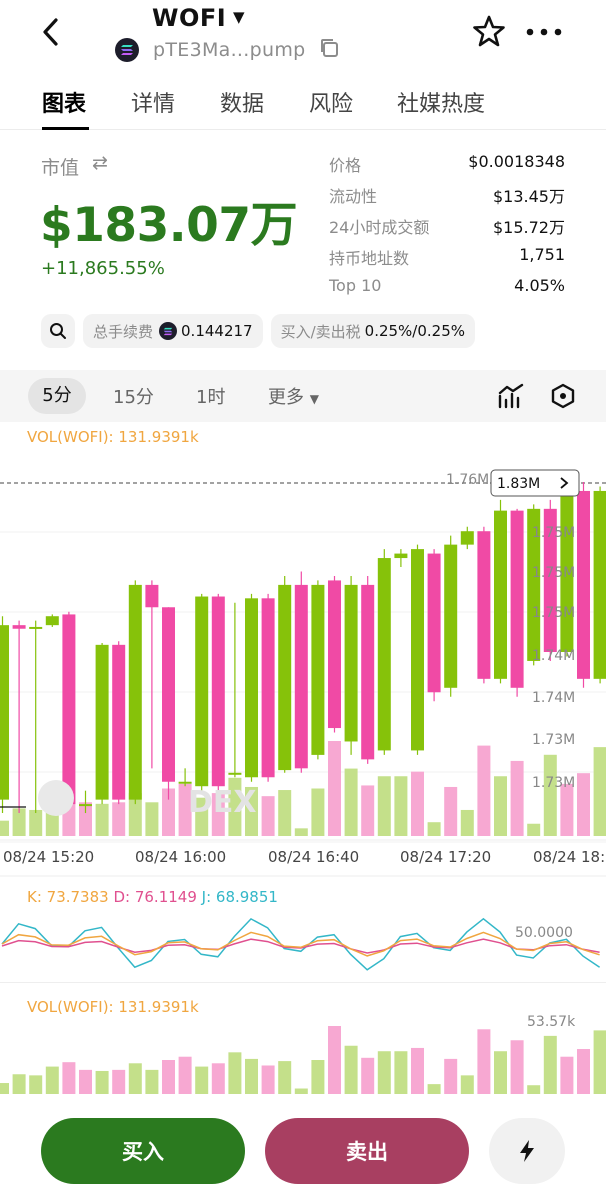  Describe the element at coordinates (445, 857) in the screenshot. I see `x-tick-label: 08/24 17:20` at that location.